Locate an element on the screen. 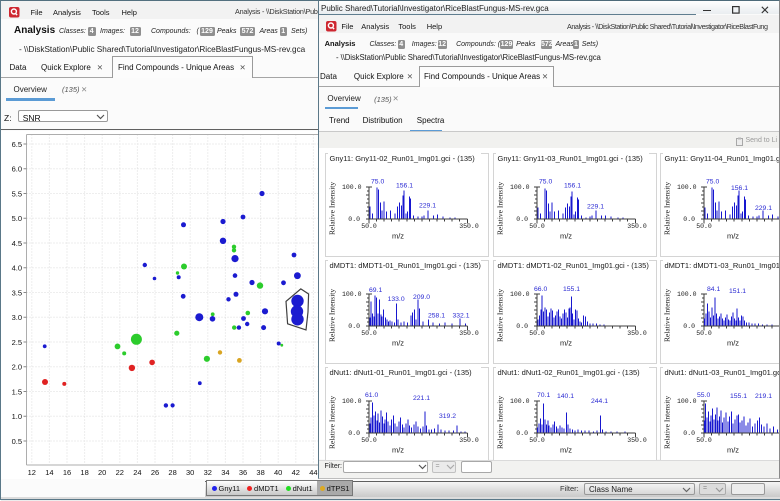  svg-text: 44 is located at coordinates (313, 472).